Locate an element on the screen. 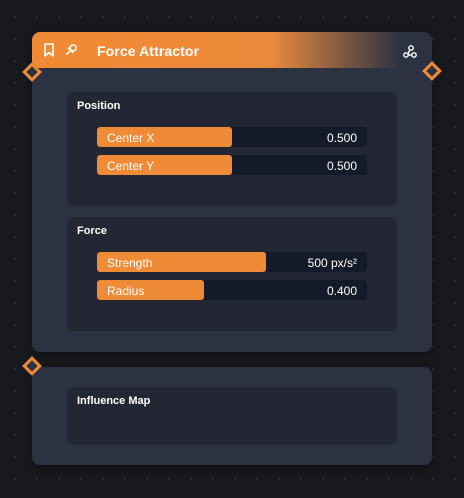 This screenshot has width=464, height=498. strength-slider: Strength 500 px/s² is located at coordinates (232, 262).